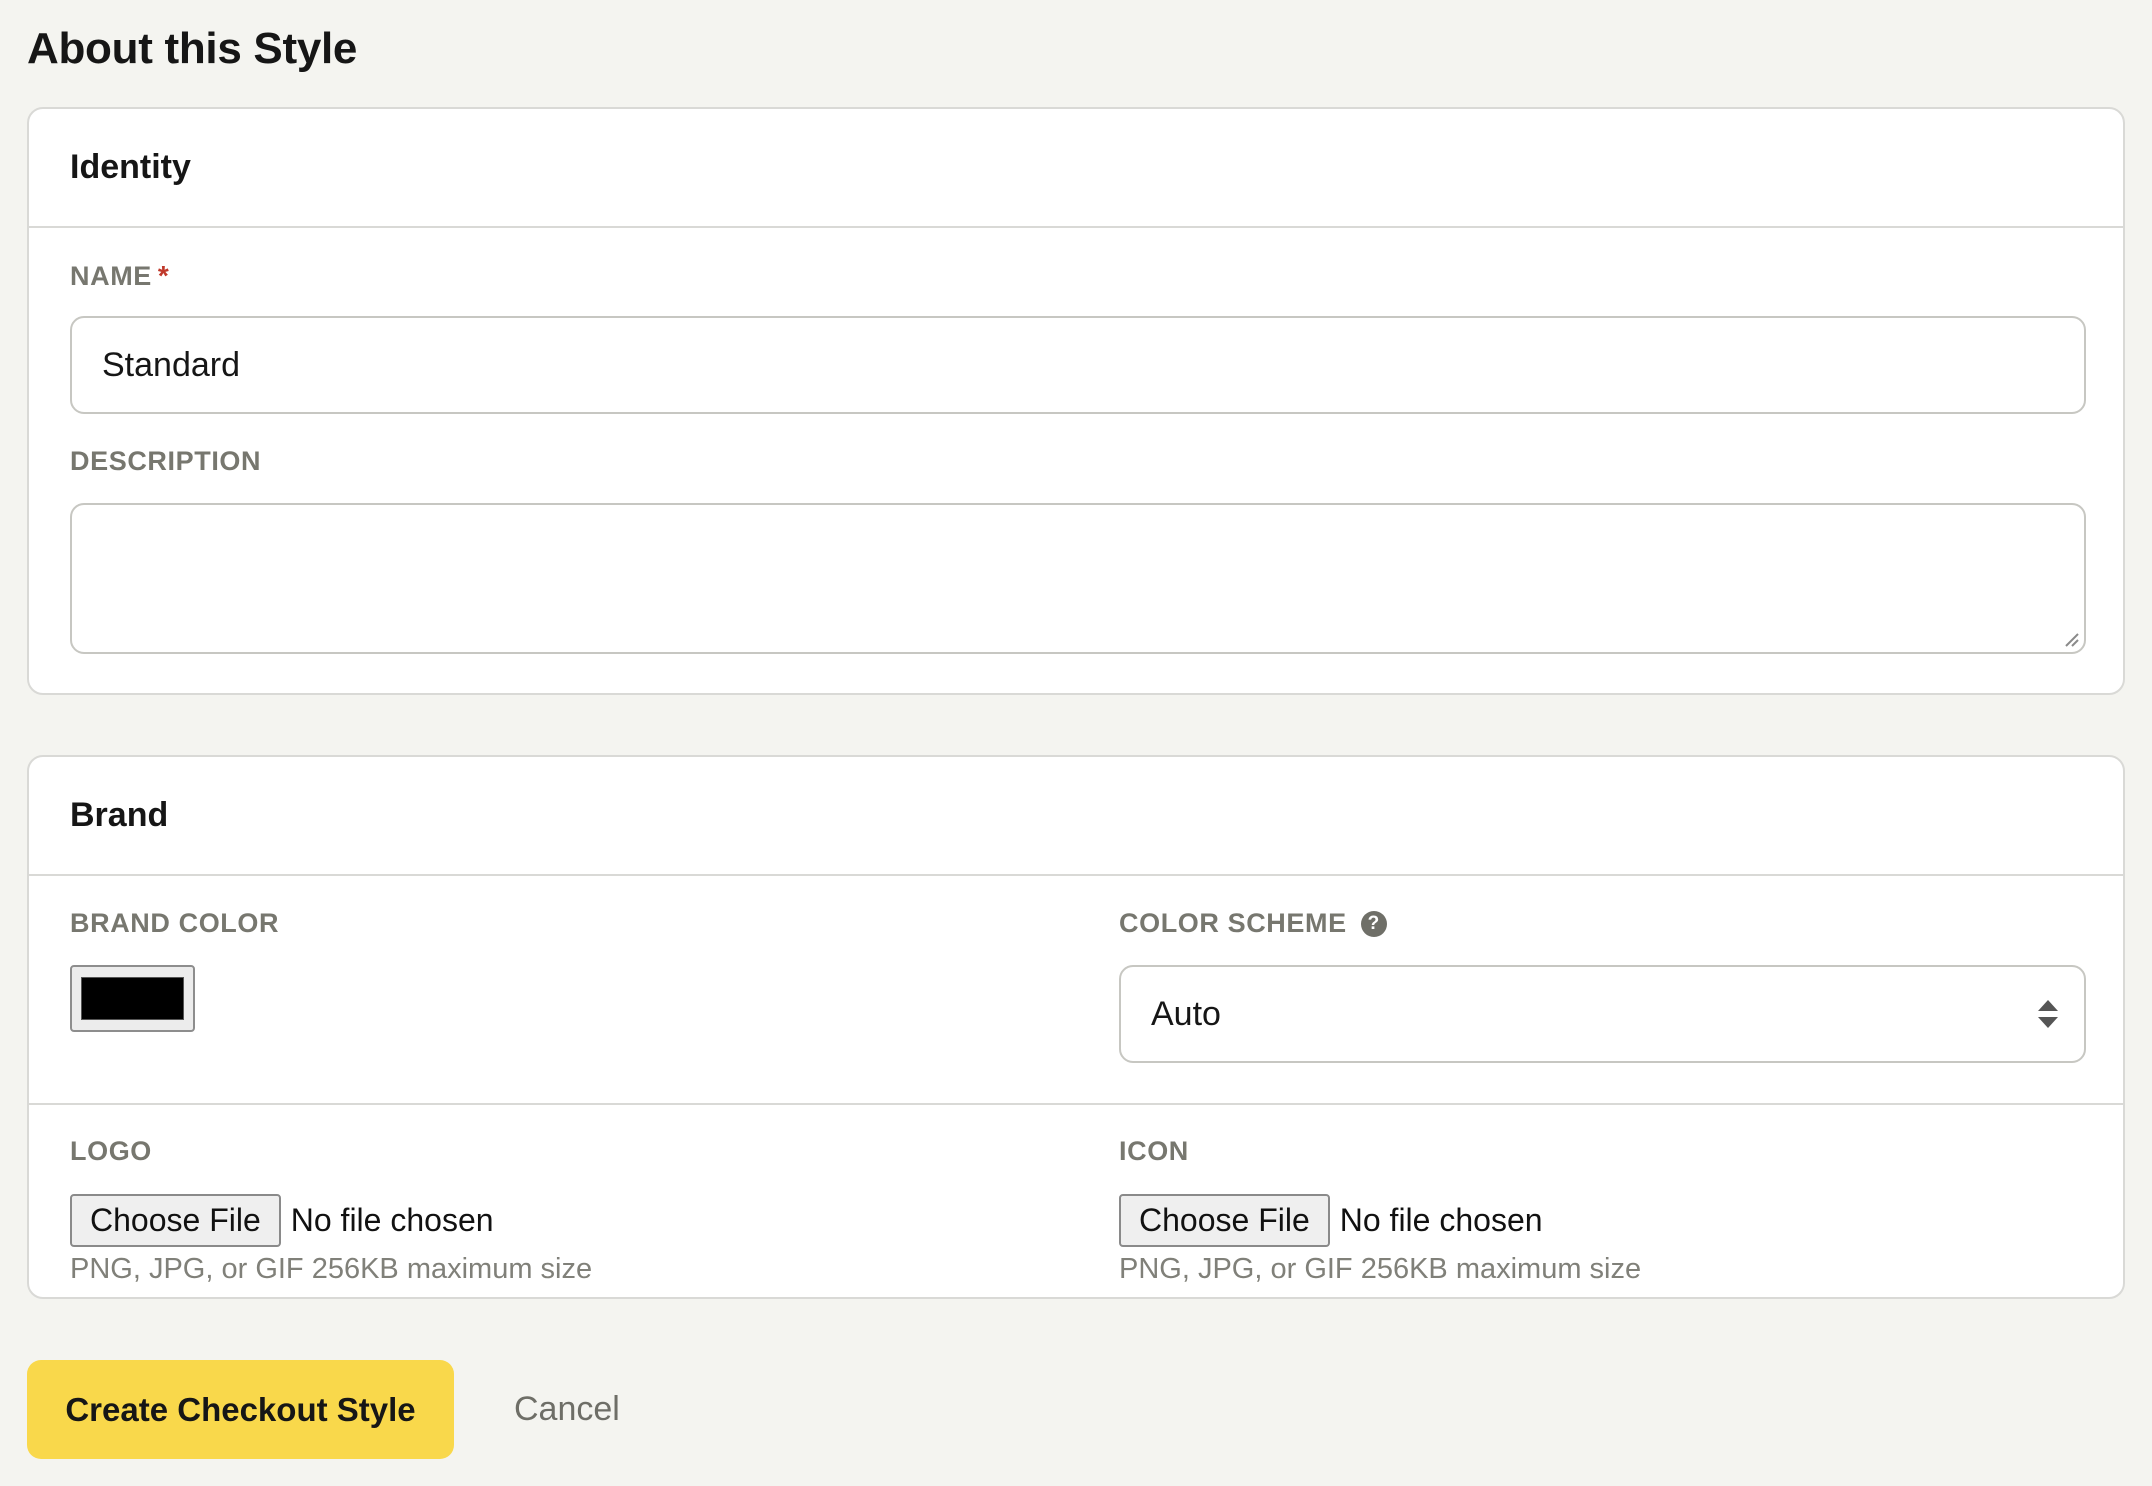 The height and width of the screenshot is (1486, 2152). I want to click on icon-file-status: No file chosen, so click(1441, 1220).